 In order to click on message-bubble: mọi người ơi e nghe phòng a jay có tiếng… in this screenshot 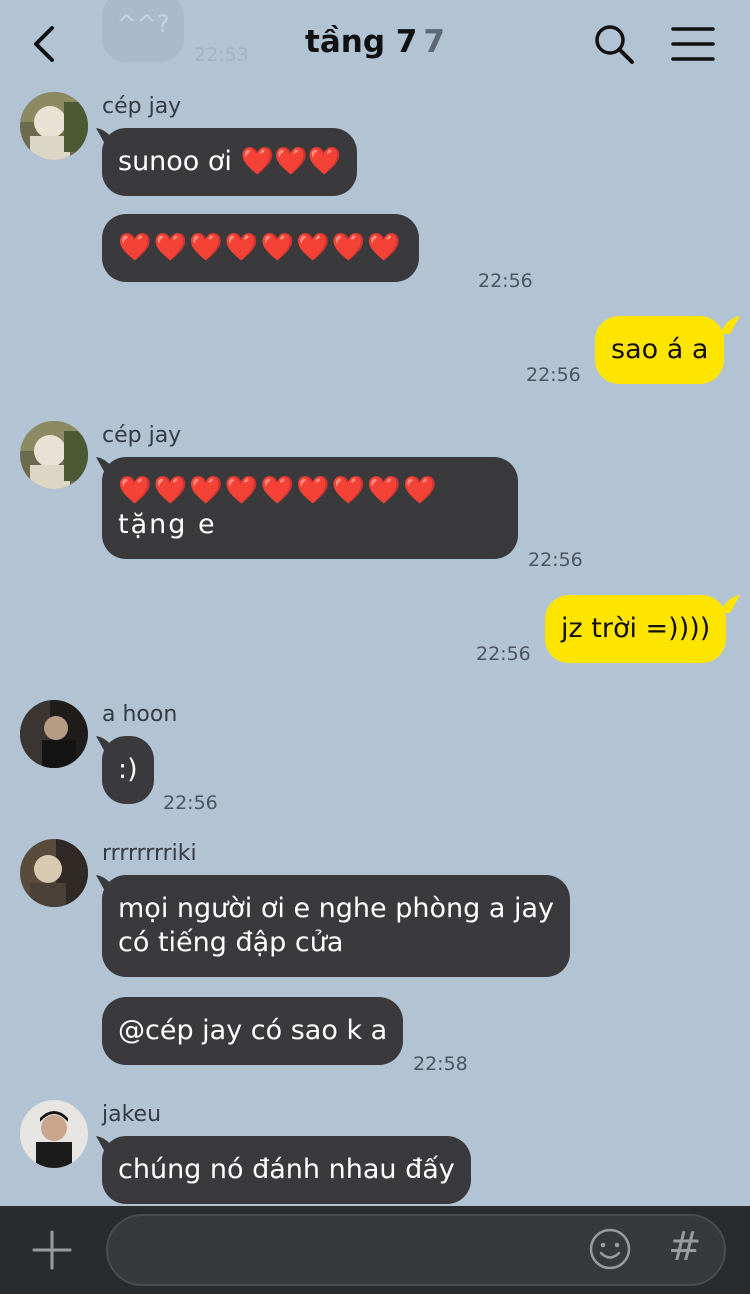, I will do `click(336, 926)`.